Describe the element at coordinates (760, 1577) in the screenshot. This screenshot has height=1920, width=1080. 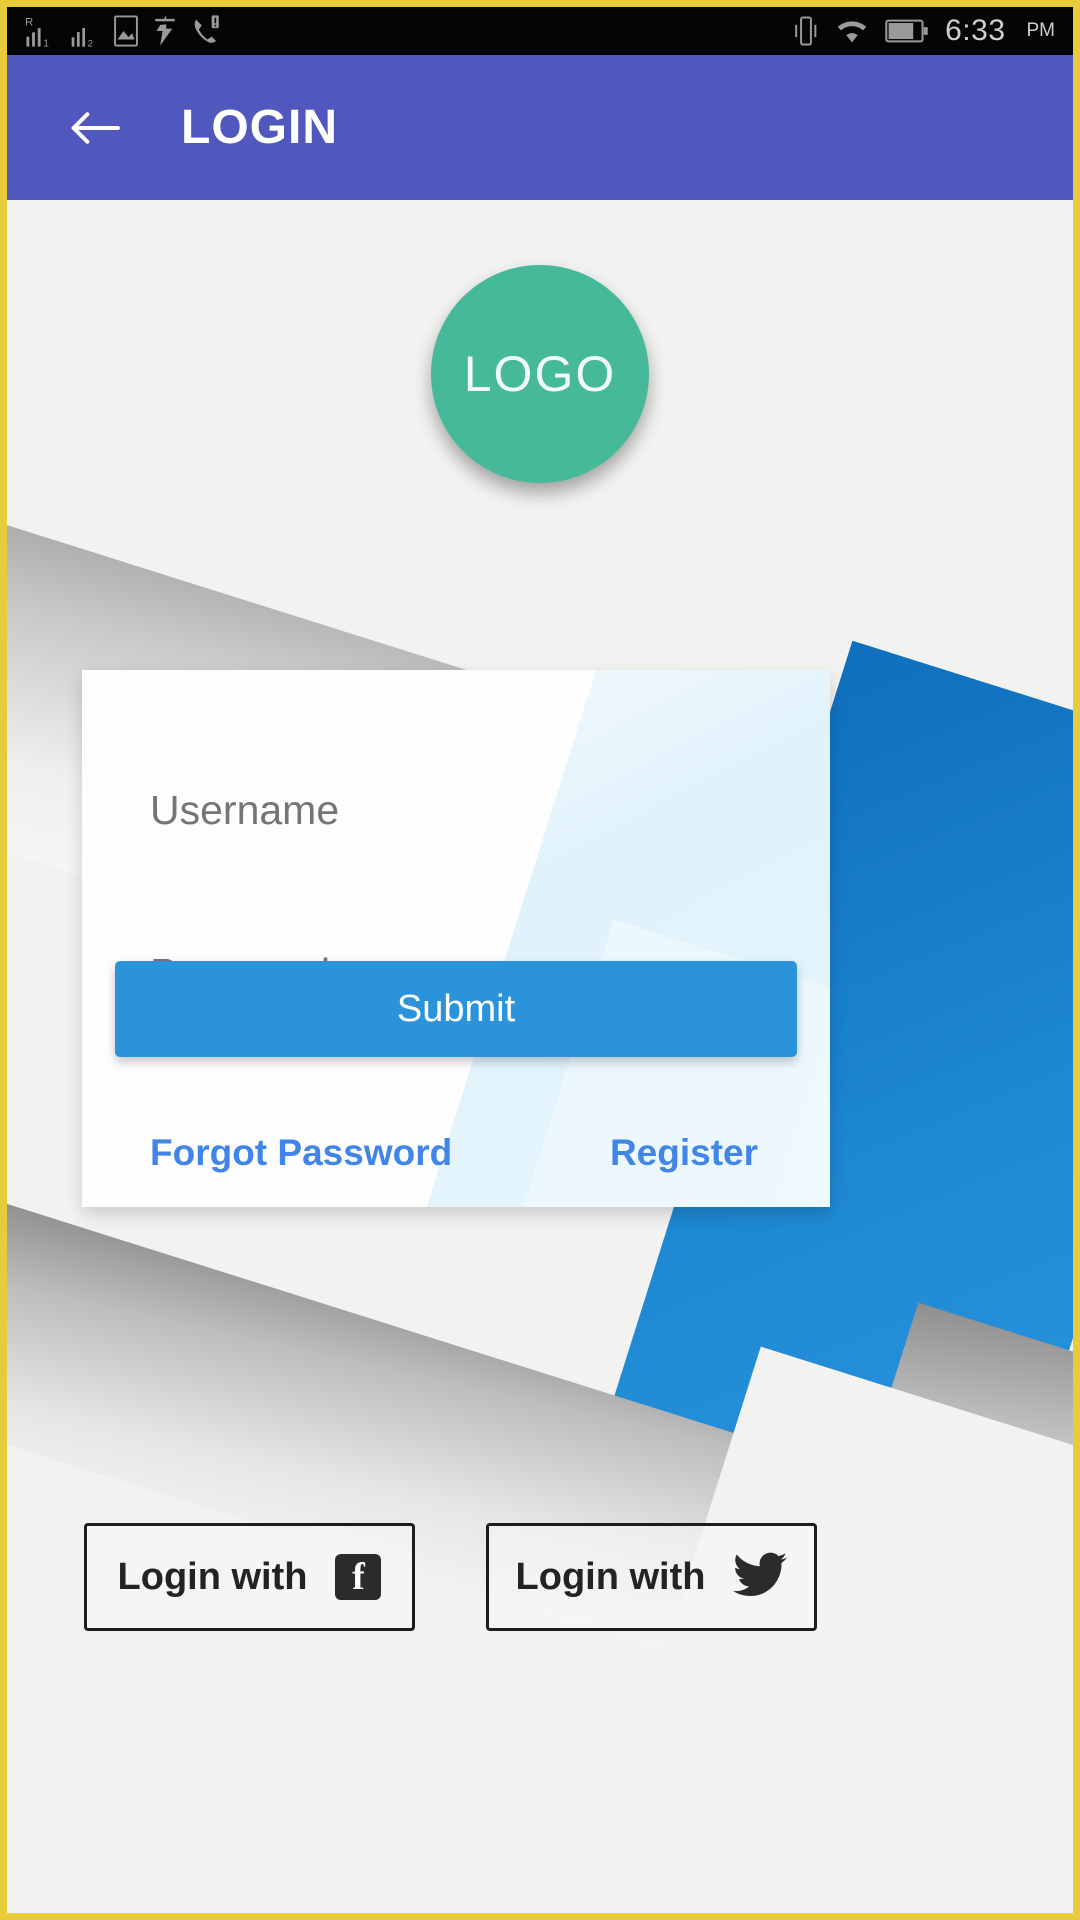
I see `twitter-icon` at that location.